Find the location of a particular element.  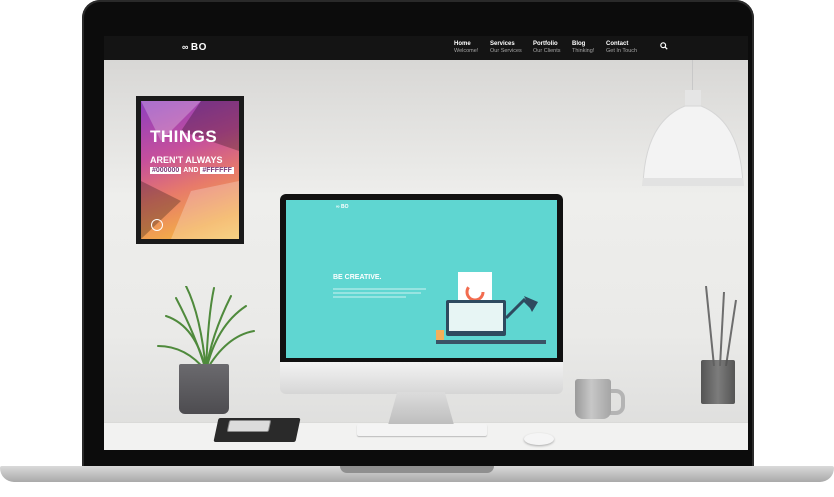

nav-item-blog: Blog Thinking! is located at coordinates (583, 48).